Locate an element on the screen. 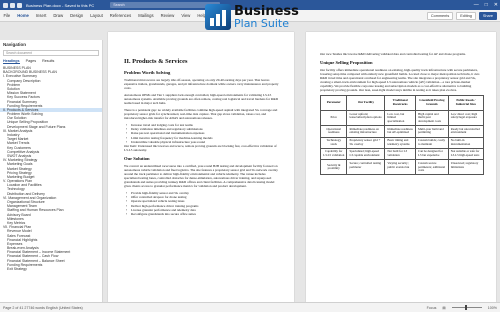  table-cell: Can be designed for L3 but expensive is located at coordinates (432, 154).